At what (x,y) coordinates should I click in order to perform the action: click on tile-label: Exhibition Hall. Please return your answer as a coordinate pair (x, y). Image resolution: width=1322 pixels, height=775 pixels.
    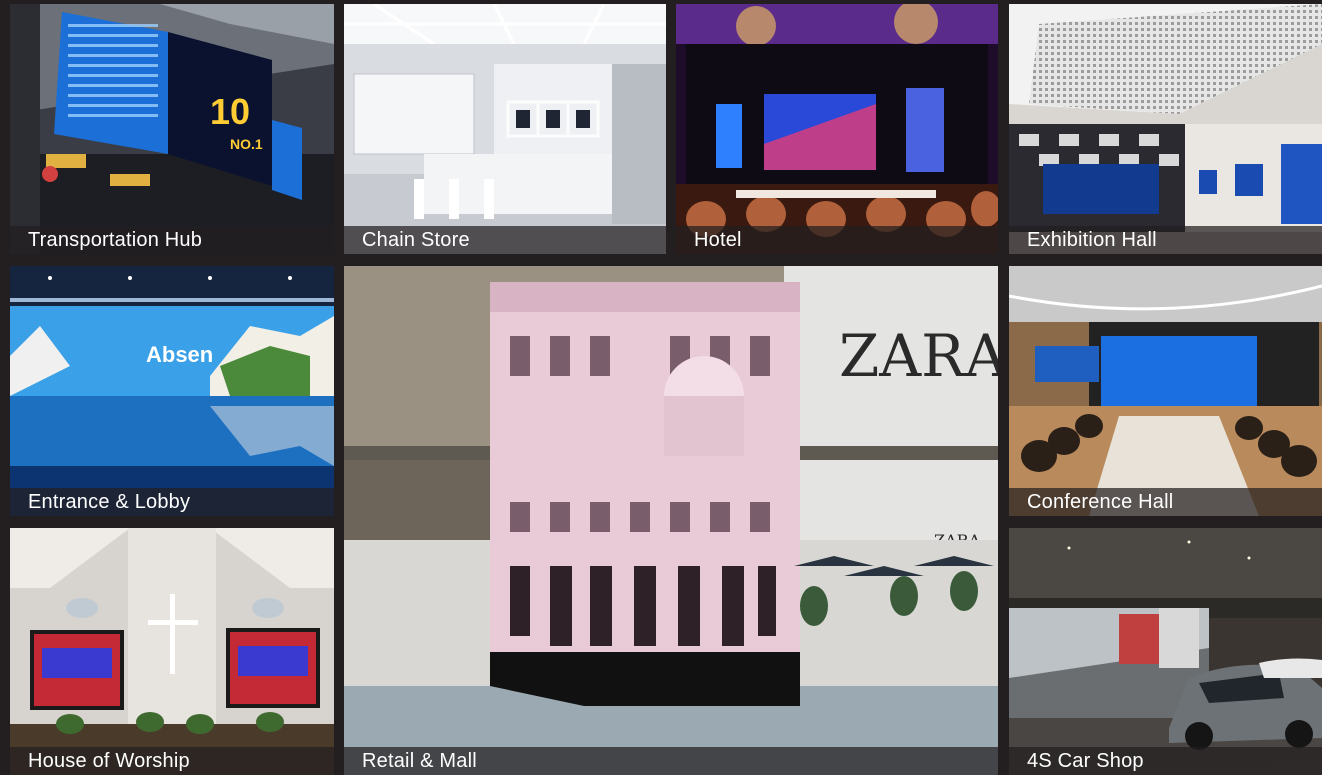
    Looking at the image, I should click on (1092, 240).